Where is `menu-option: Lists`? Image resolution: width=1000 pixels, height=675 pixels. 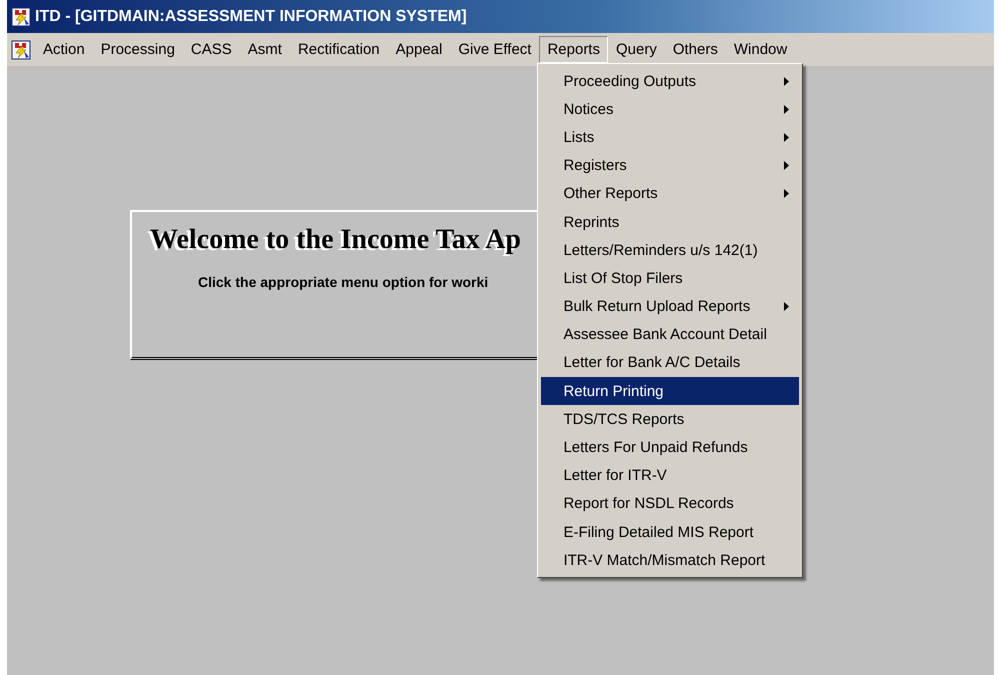
menu-option: Lists is located at coordinates (670, 137).